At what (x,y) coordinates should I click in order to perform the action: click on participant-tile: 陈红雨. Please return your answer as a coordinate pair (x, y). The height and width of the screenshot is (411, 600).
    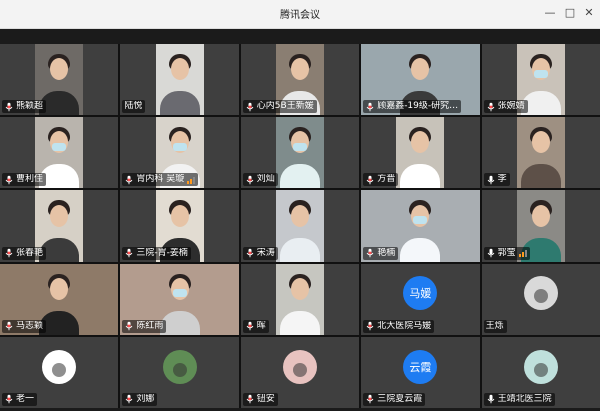
    Looking at the image, I should click on (179, 299).